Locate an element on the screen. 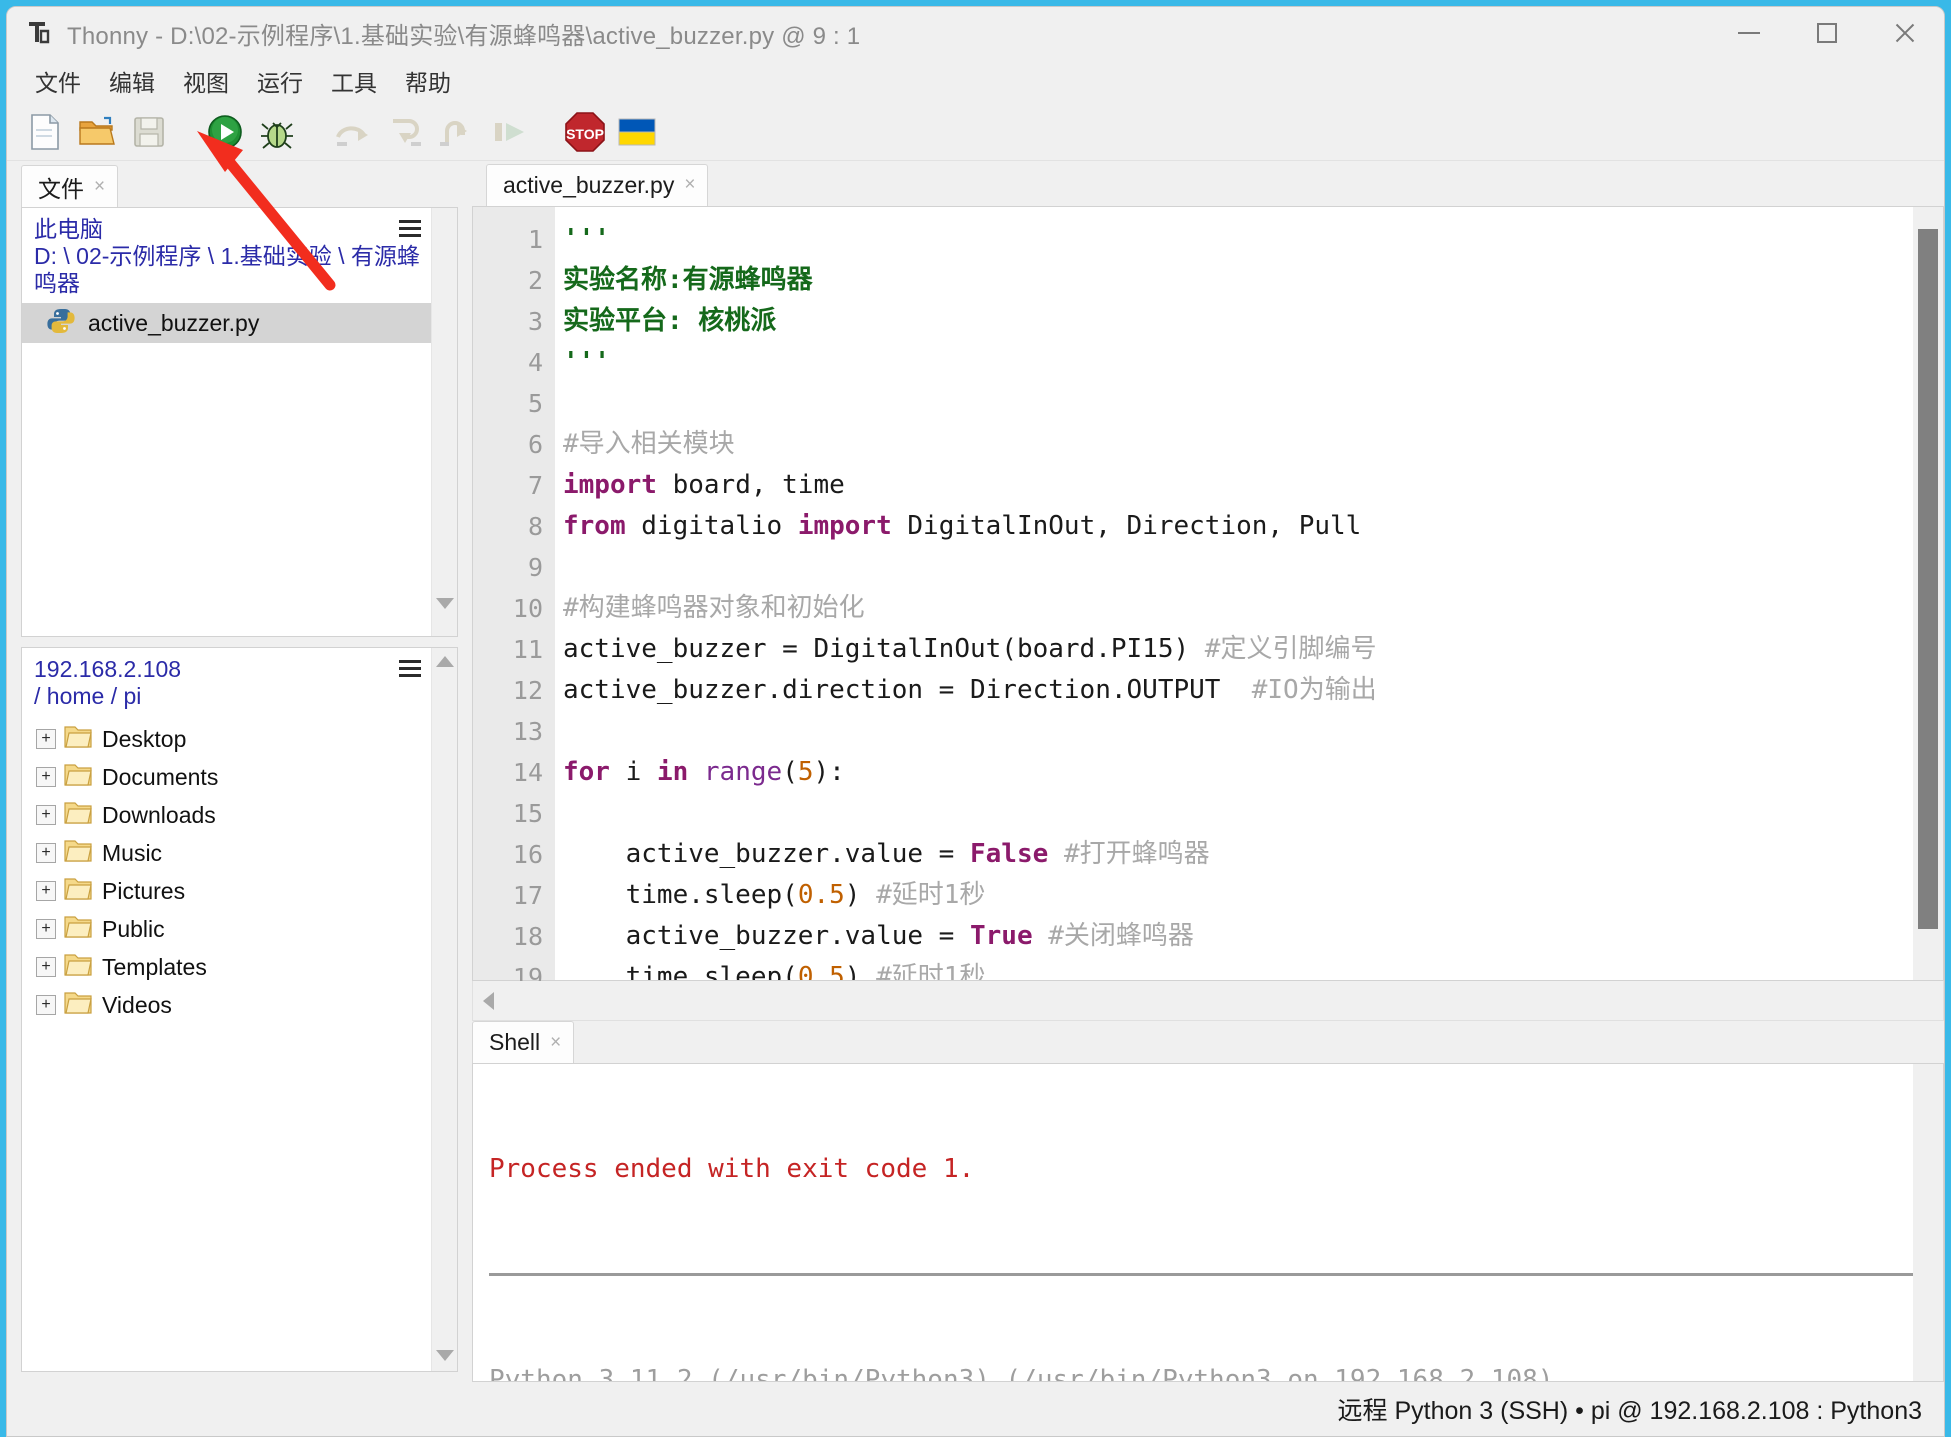 Image resolution: width=1951 pixels, height=1437 pixels. close-icon is located at coordinates (1905, 33).